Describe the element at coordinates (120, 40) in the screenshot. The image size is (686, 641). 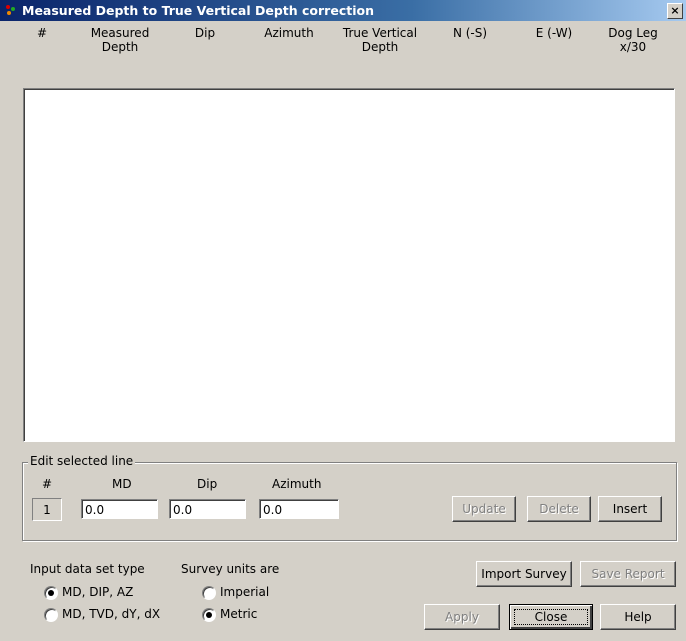
I see `column-header-measured-depth: Measured Depth` at that location.